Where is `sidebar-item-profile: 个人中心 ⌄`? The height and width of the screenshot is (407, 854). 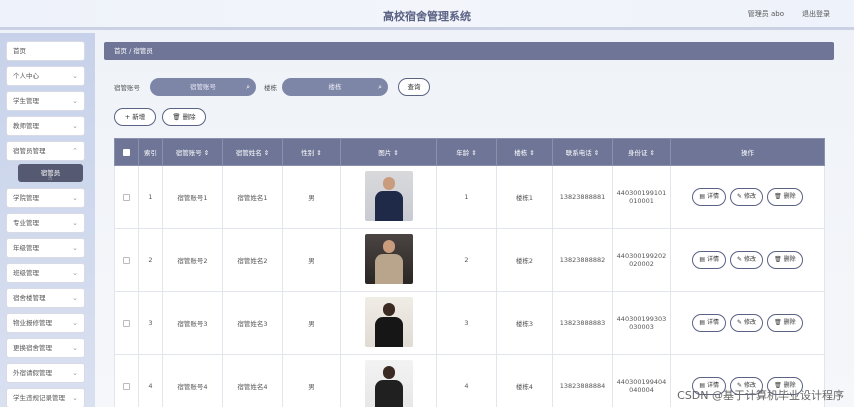
sidebar-item-profile: 个人中心 ⌄ is located at coordinates (45, 76).